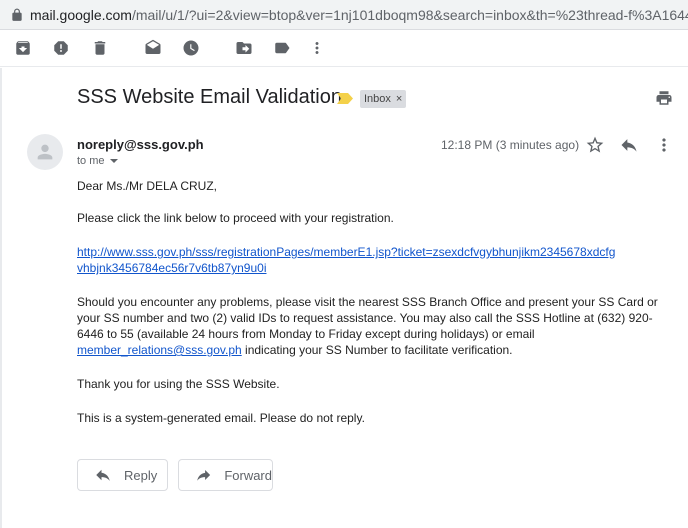 The width and height of the screenshot is (688, 528). Describe the element at coordinates (209, 97) in the screenshot. I see `email-subject: SSS Website Email Validation` at that location.